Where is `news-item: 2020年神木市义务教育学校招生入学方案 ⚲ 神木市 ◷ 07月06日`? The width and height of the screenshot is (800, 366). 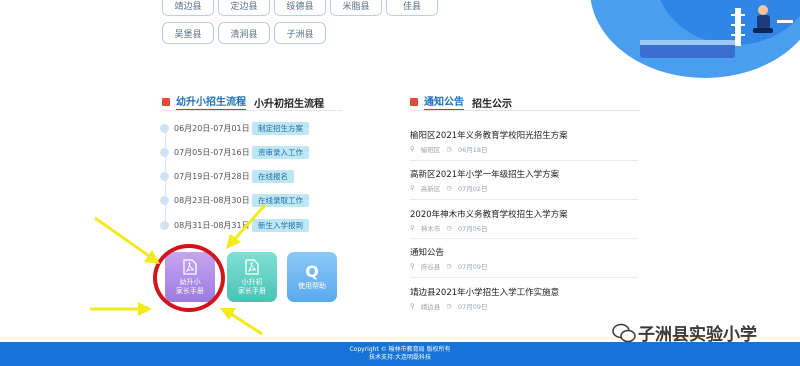 news-item: 2020年神木市义务教育学校招生入学方案 ⚲ 神木市 ◷ 07月06日 is located at coordinates (522, 220).